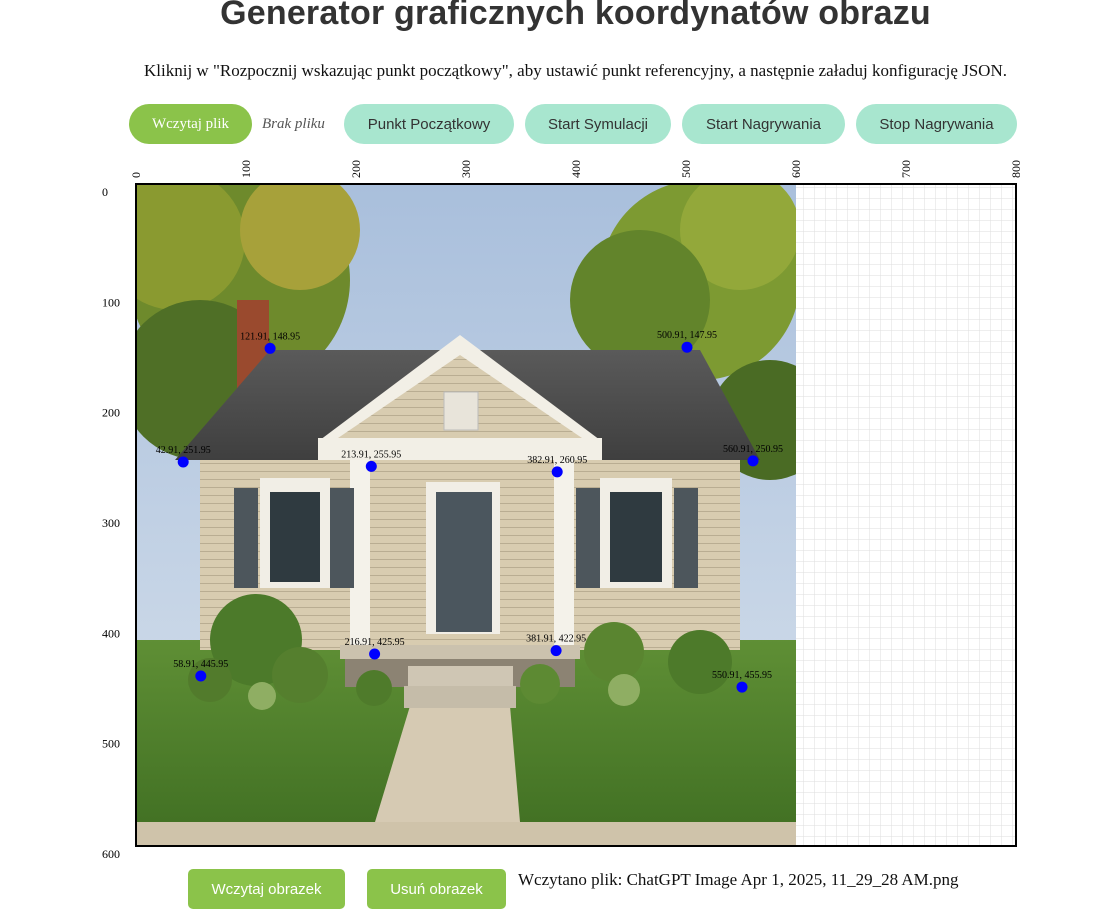  I want to click on coordinate-point-label: 500.91, 147.95, so click(687, 335).